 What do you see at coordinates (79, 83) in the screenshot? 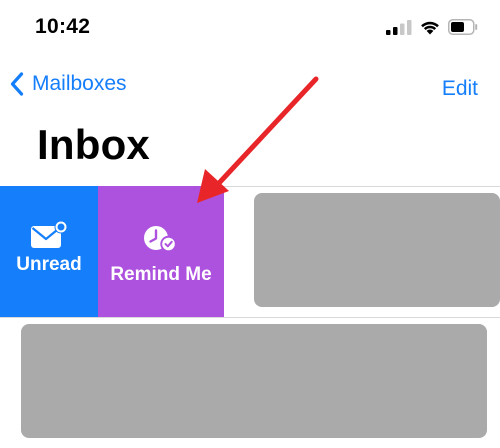
I see `back-button-label: Mailboxes` at bounding box center [79, 83].